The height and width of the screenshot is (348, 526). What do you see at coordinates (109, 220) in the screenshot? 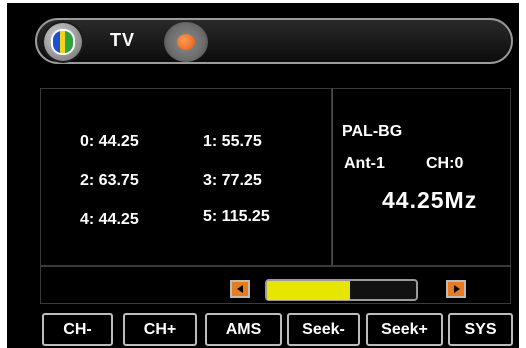
I see `channel-item: 4: 44.25` at bounding box center [109, 220].